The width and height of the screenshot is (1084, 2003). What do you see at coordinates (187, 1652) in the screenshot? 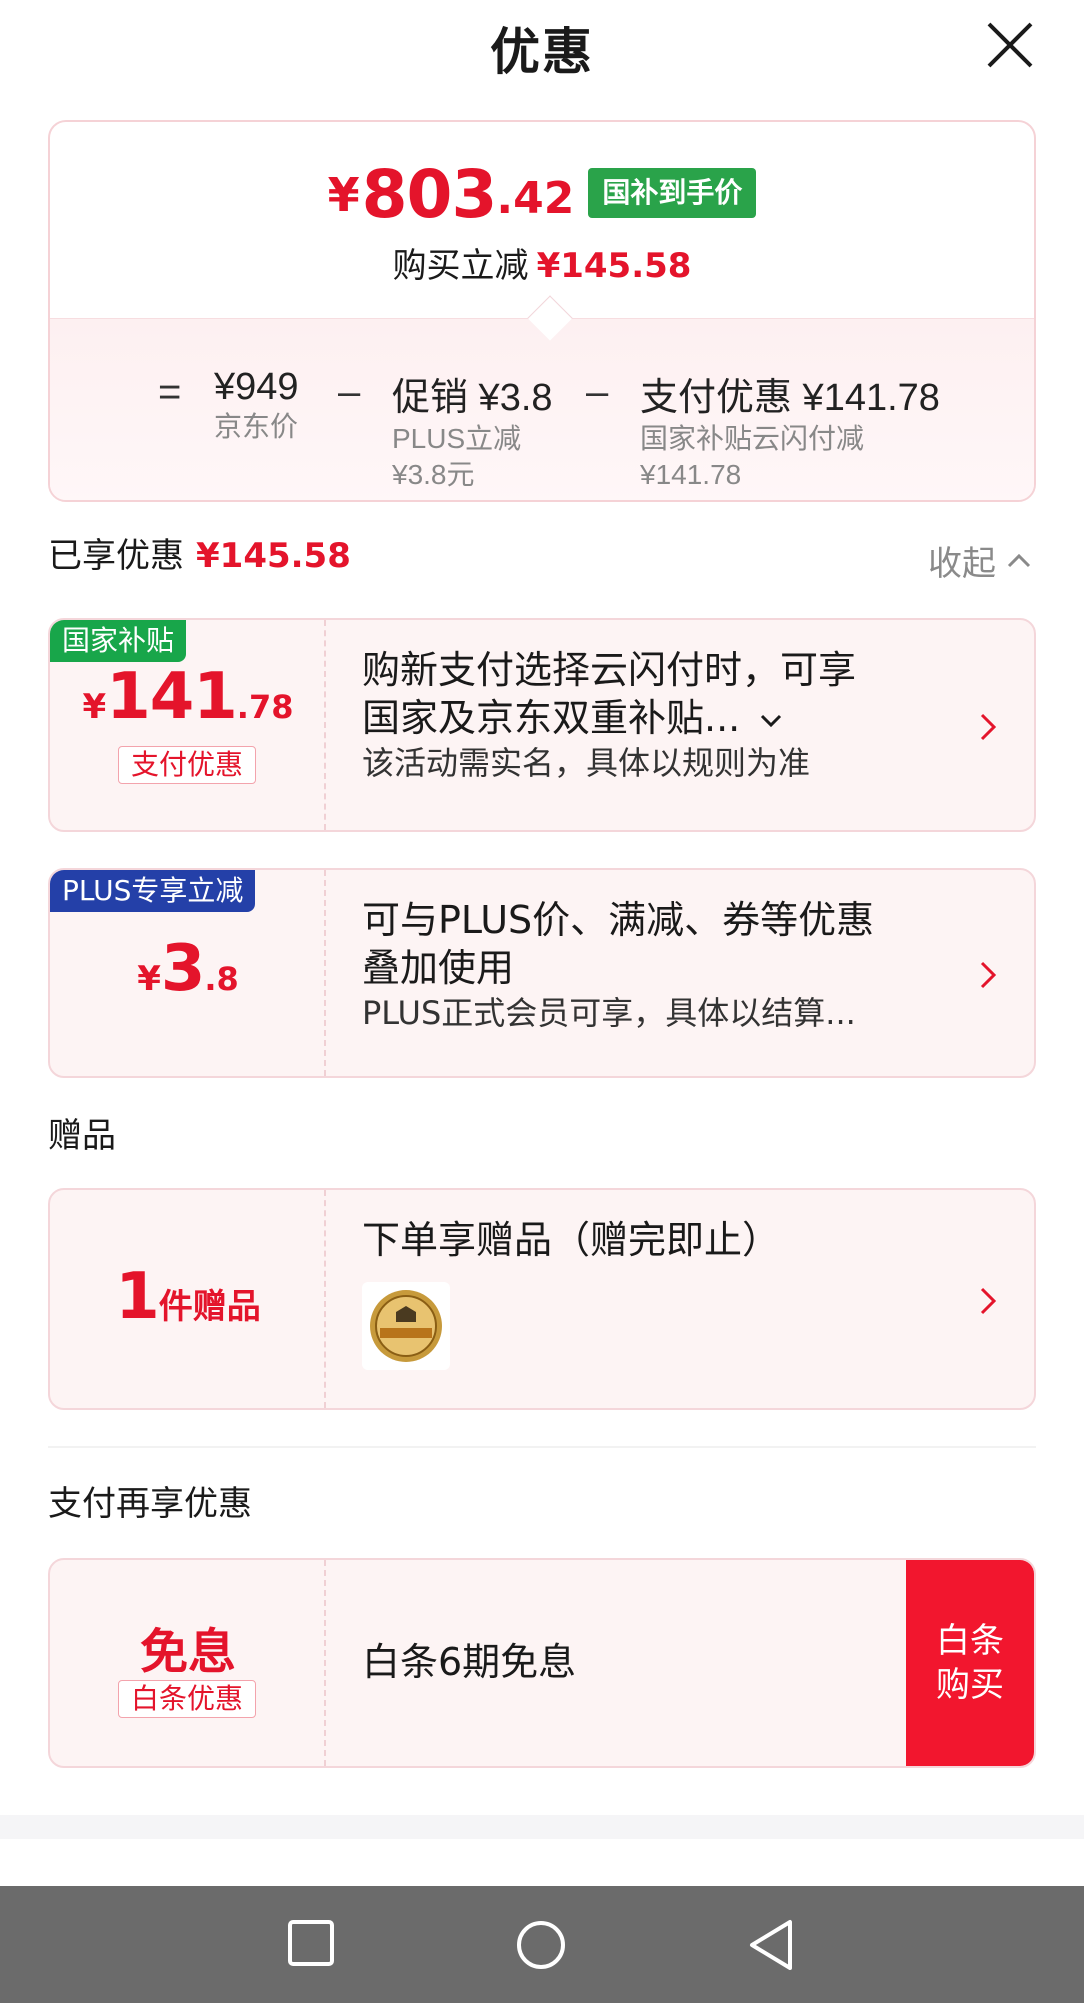
I see `interest-free-title: 免息` at bounding box center [187, 1652].